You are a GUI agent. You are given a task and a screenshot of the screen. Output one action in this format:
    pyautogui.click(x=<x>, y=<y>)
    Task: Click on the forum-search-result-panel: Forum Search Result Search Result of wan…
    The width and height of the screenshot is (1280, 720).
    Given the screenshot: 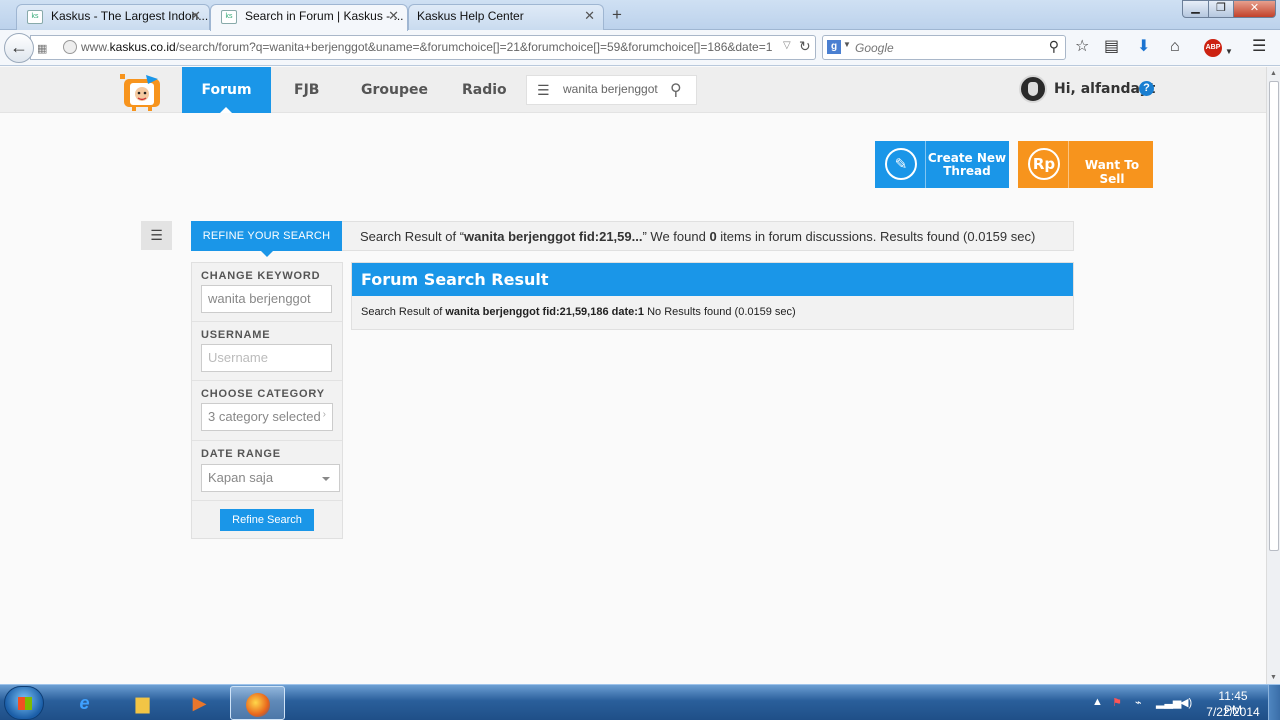 What is the action you would take?
    pyautogui.click(x=712, y=296)
    